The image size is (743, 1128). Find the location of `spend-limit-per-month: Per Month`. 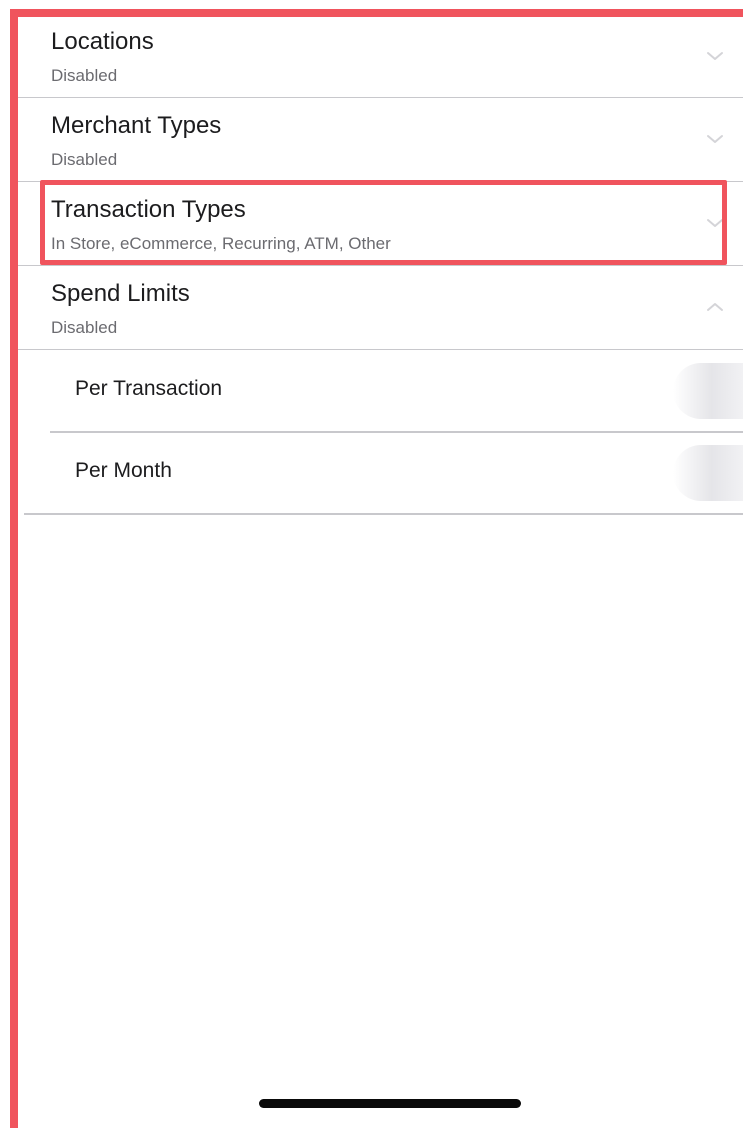

spend-limit-per-month: Per Month is located at coordinates (380, 473).